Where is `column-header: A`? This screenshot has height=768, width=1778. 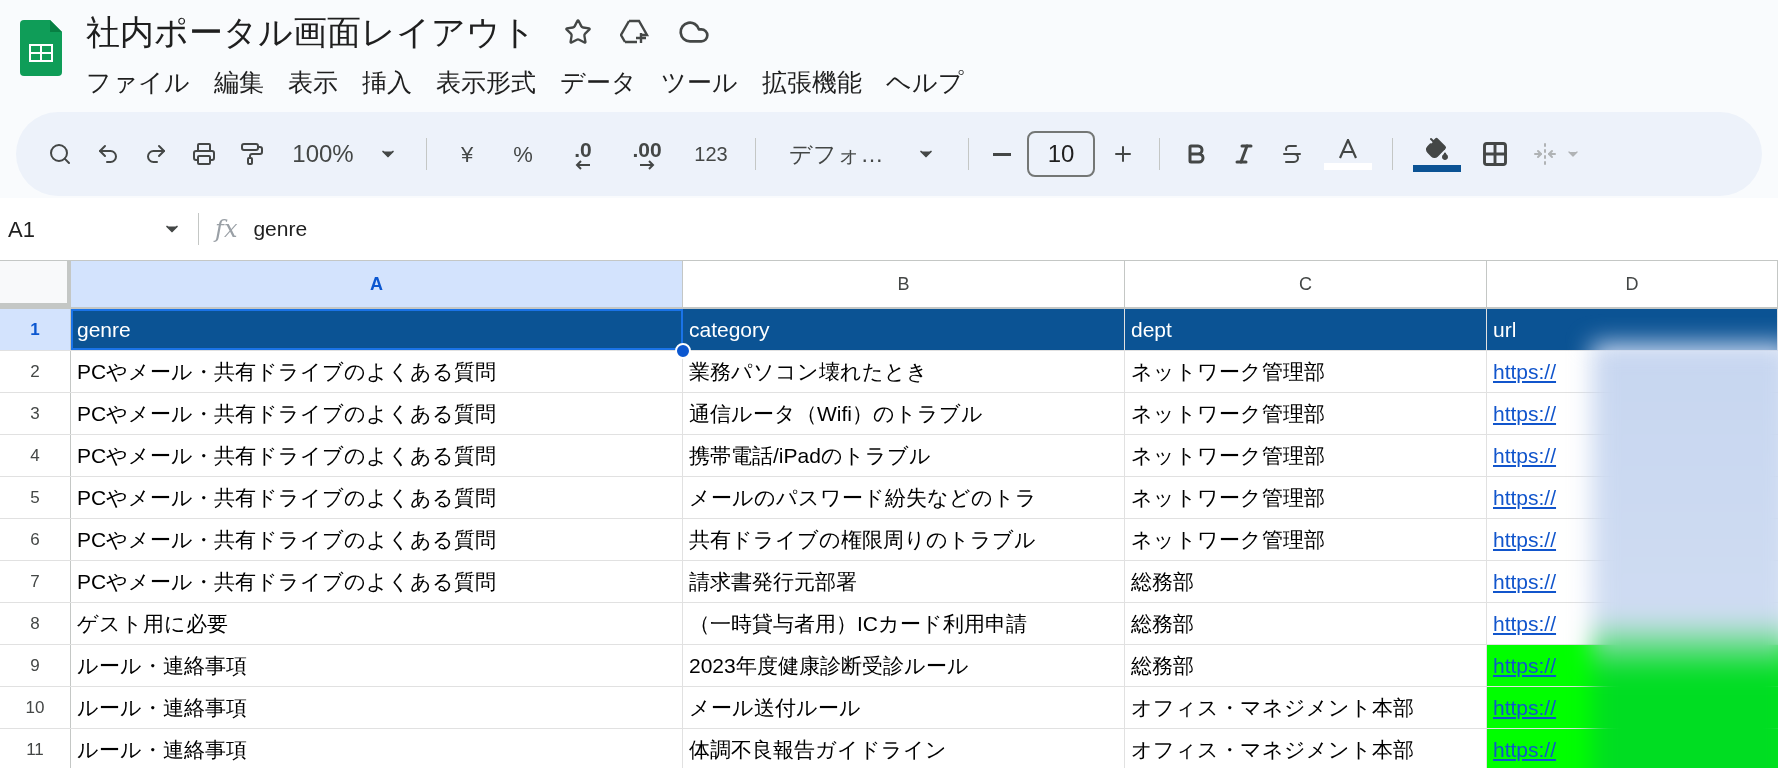
column-header: A is located at coordinates (377, 284).